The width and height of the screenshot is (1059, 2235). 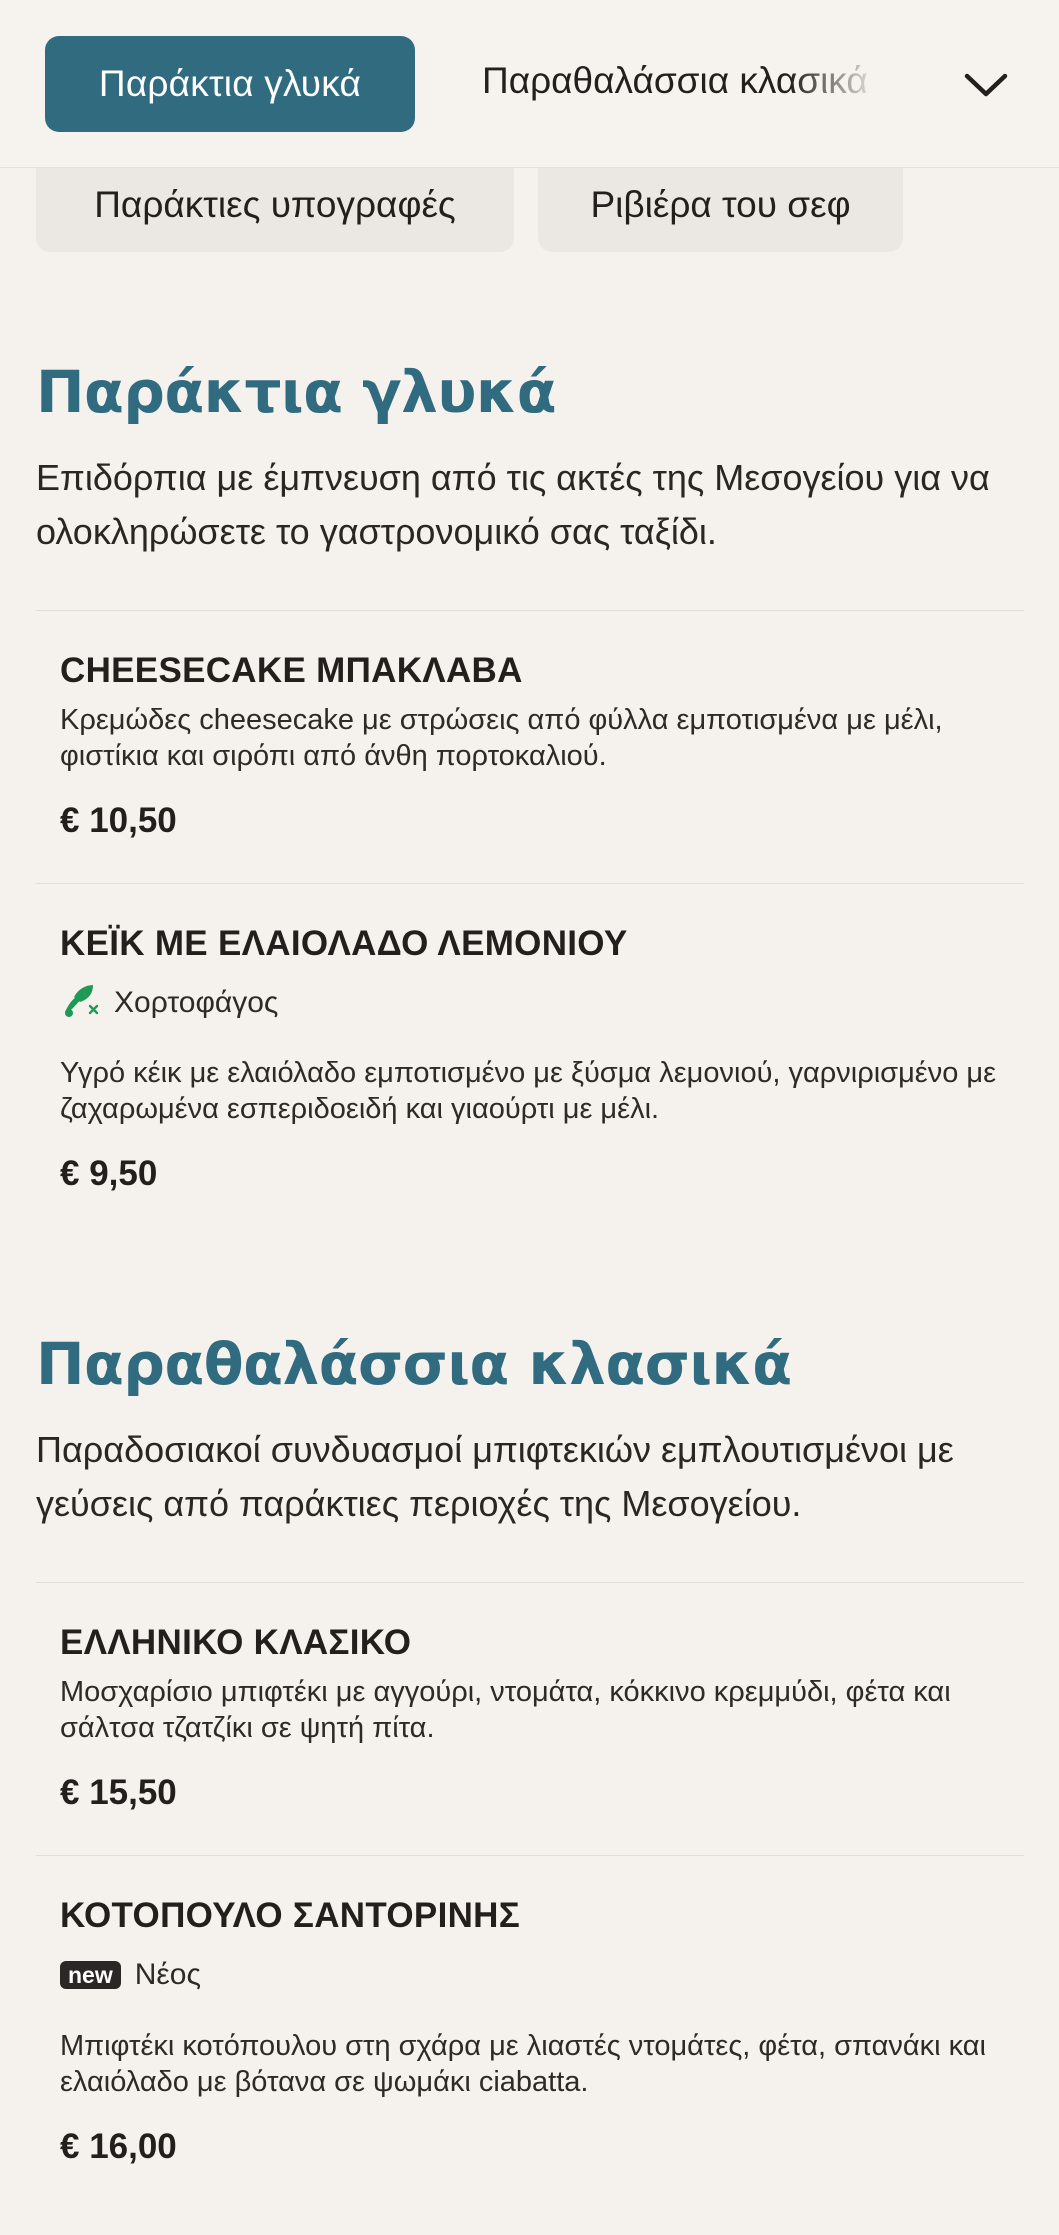 I want to click on section-title: Παράκτια γλυκά, so click(x=296, y=392).